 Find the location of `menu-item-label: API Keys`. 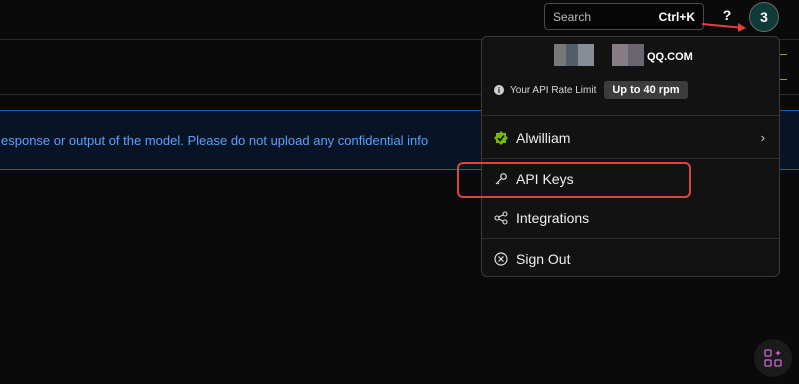

menu-item-label: API Keys is located at coordinates (545, 178).